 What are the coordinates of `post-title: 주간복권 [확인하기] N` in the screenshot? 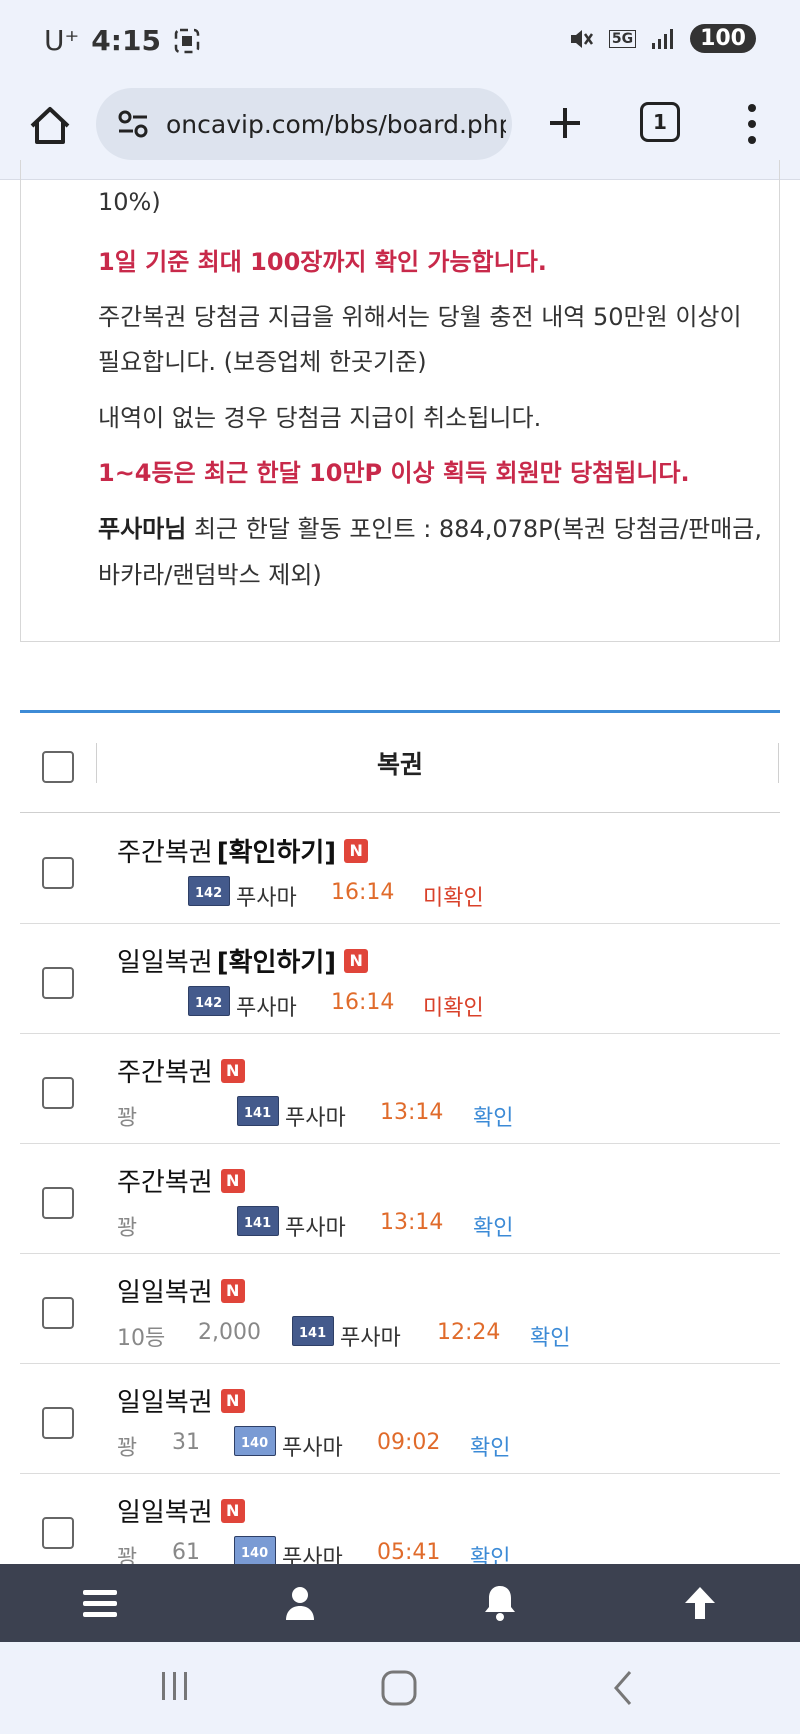 It's located at (243, 850).